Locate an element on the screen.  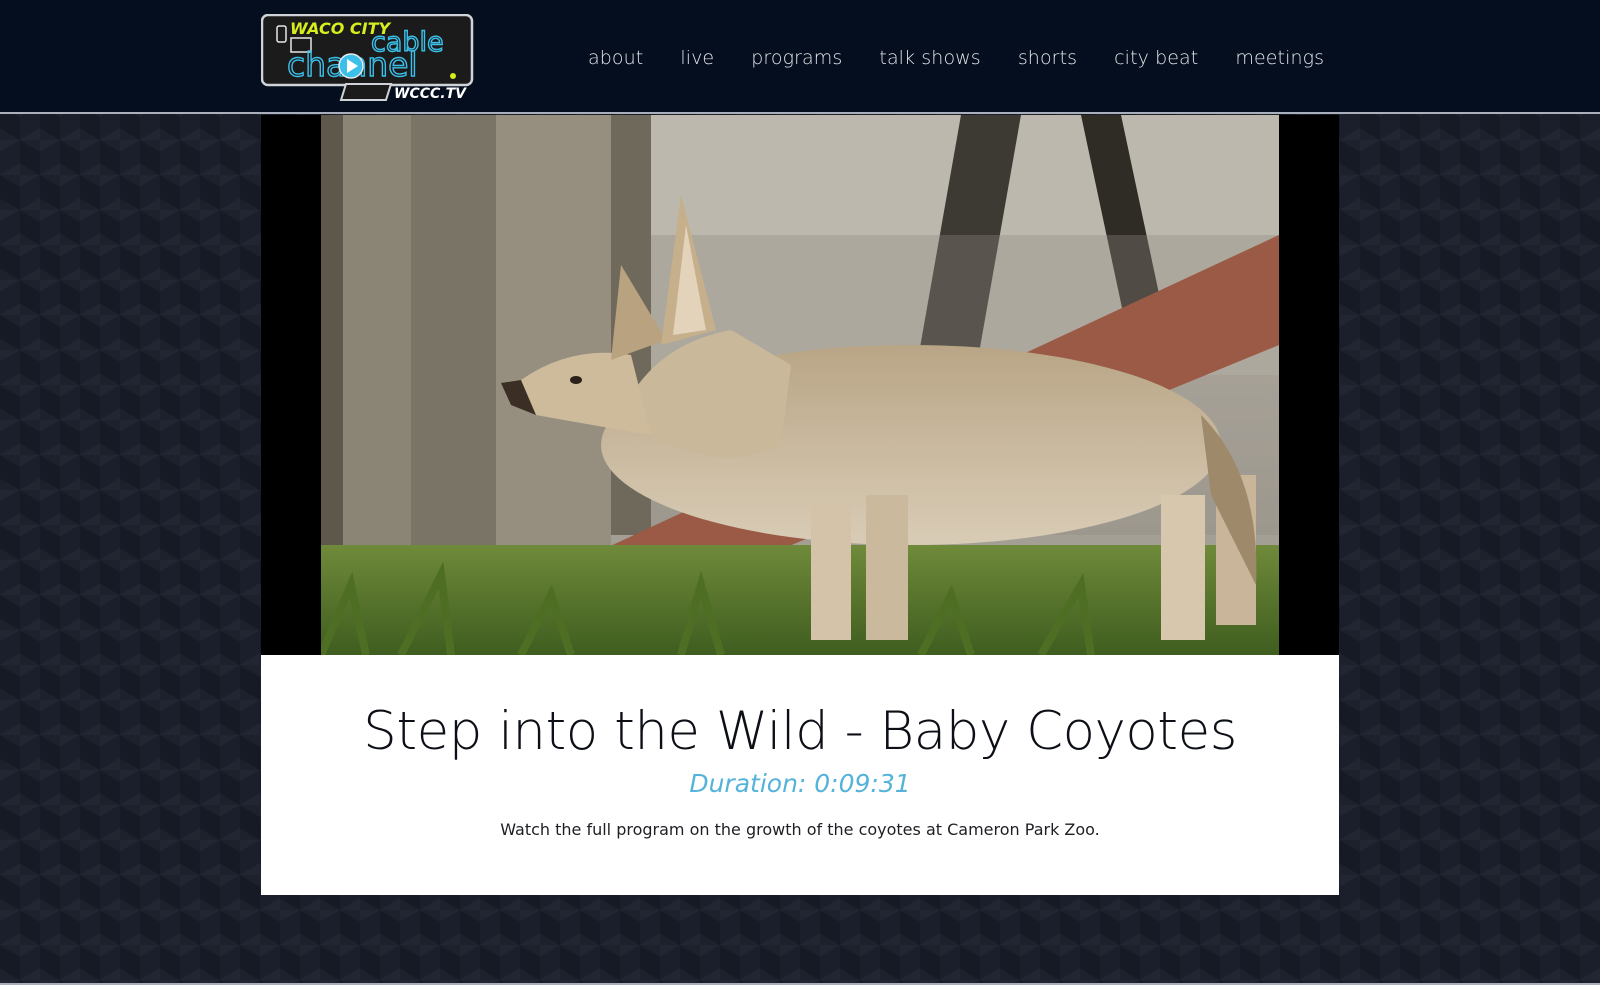
nav-city-beat: city beat is located at coordinates (1156, 58).